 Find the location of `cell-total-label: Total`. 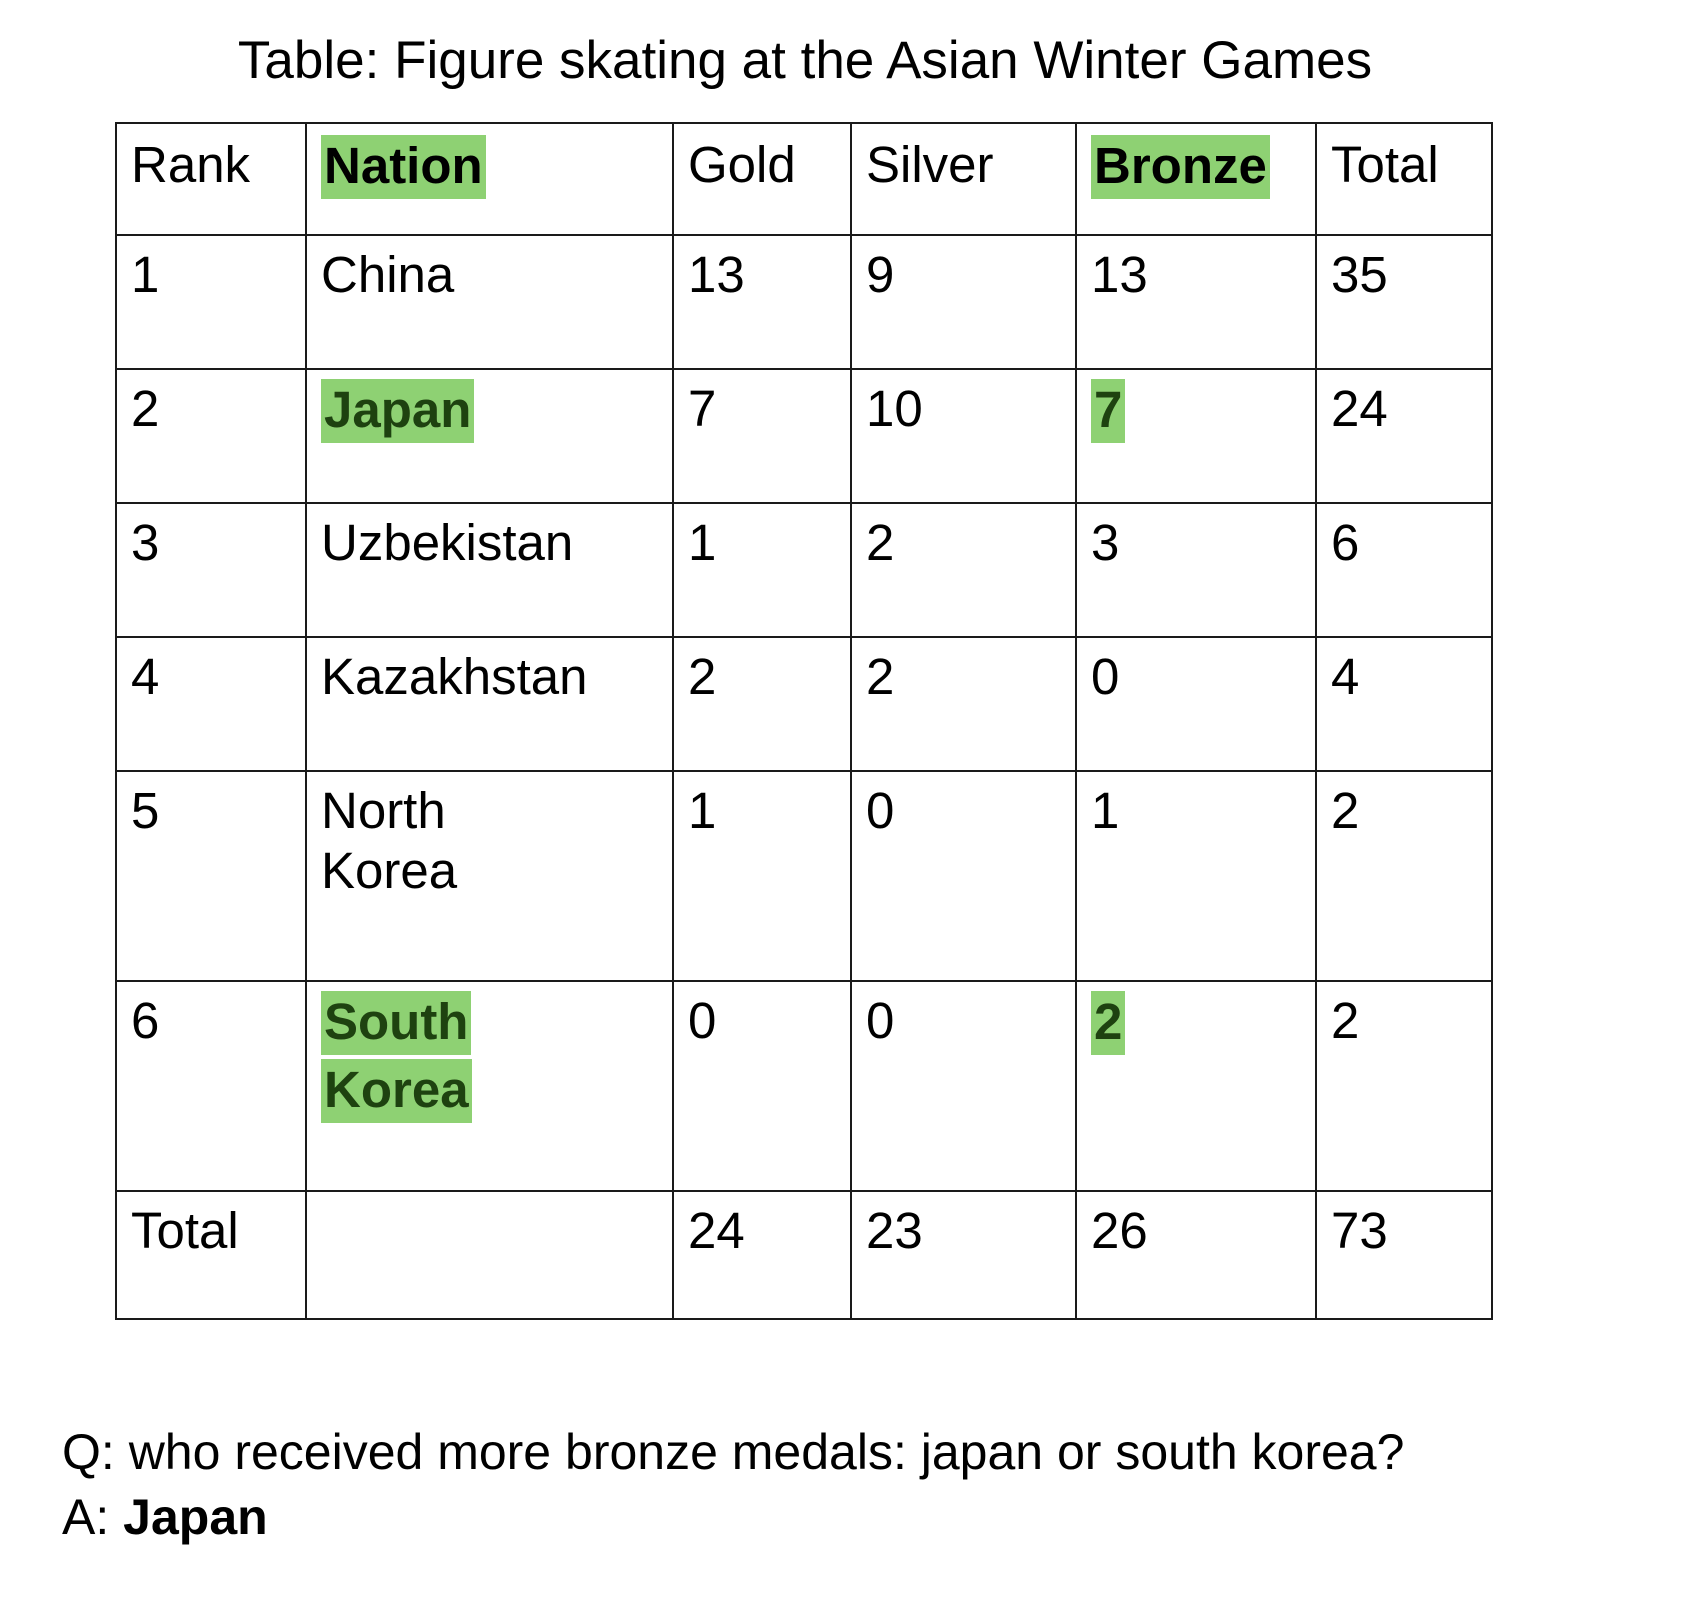

cell-total-label: Total is located at coordinates (185, 1230).